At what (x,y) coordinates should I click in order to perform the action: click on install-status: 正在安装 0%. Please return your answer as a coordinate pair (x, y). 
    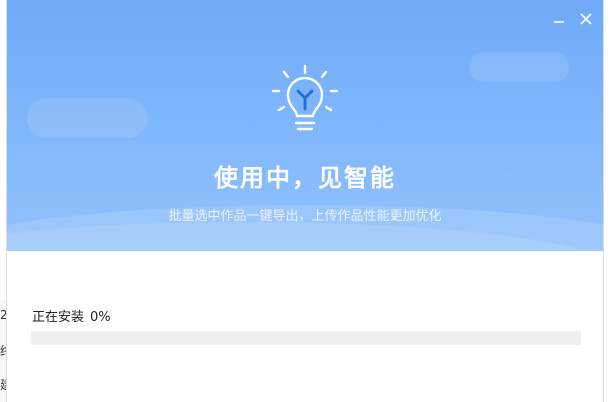
    Looking at the image, I should click on (71, 315).